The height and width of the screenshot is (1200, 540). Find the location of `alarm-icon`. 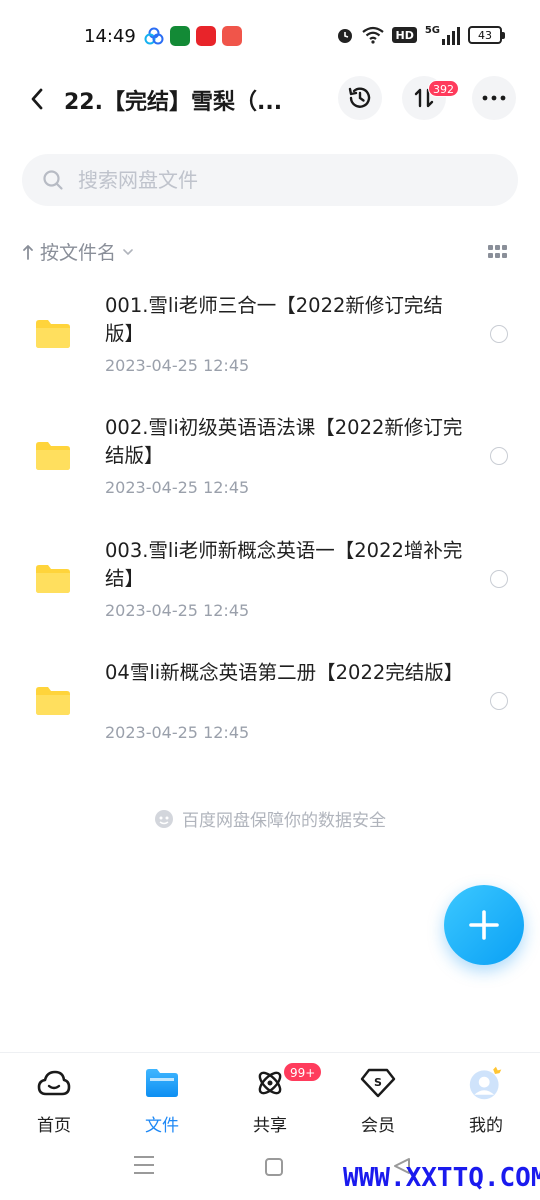

alarm-icon is located at coordinates (345, 36).